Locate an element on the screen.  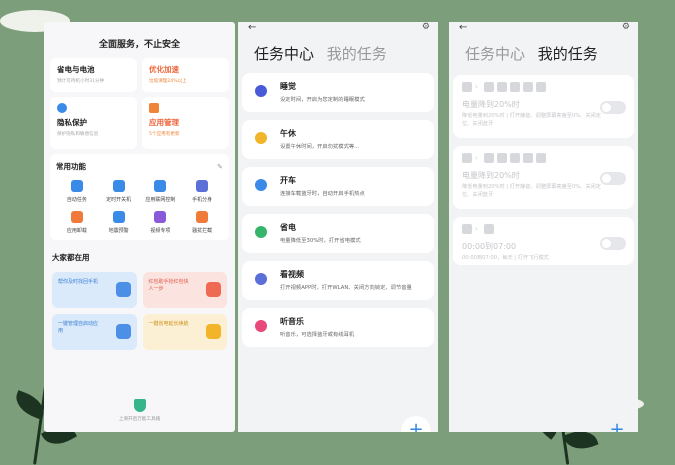
task-template-card: 开车 连接车载蓝牙时，自动开启手机热点 is located at coordinates (338, 186).